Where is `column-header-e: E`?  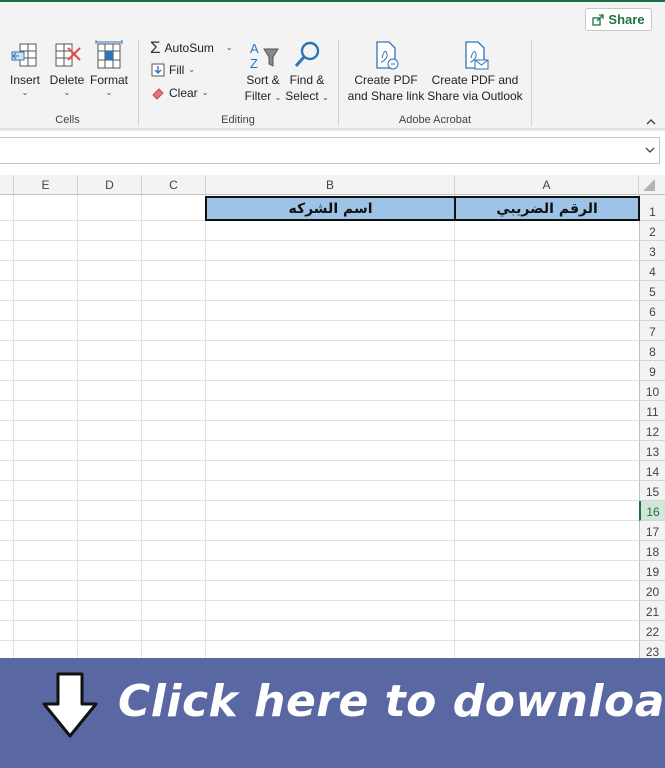 column-header-e: E is located at coordinates (46, 185).